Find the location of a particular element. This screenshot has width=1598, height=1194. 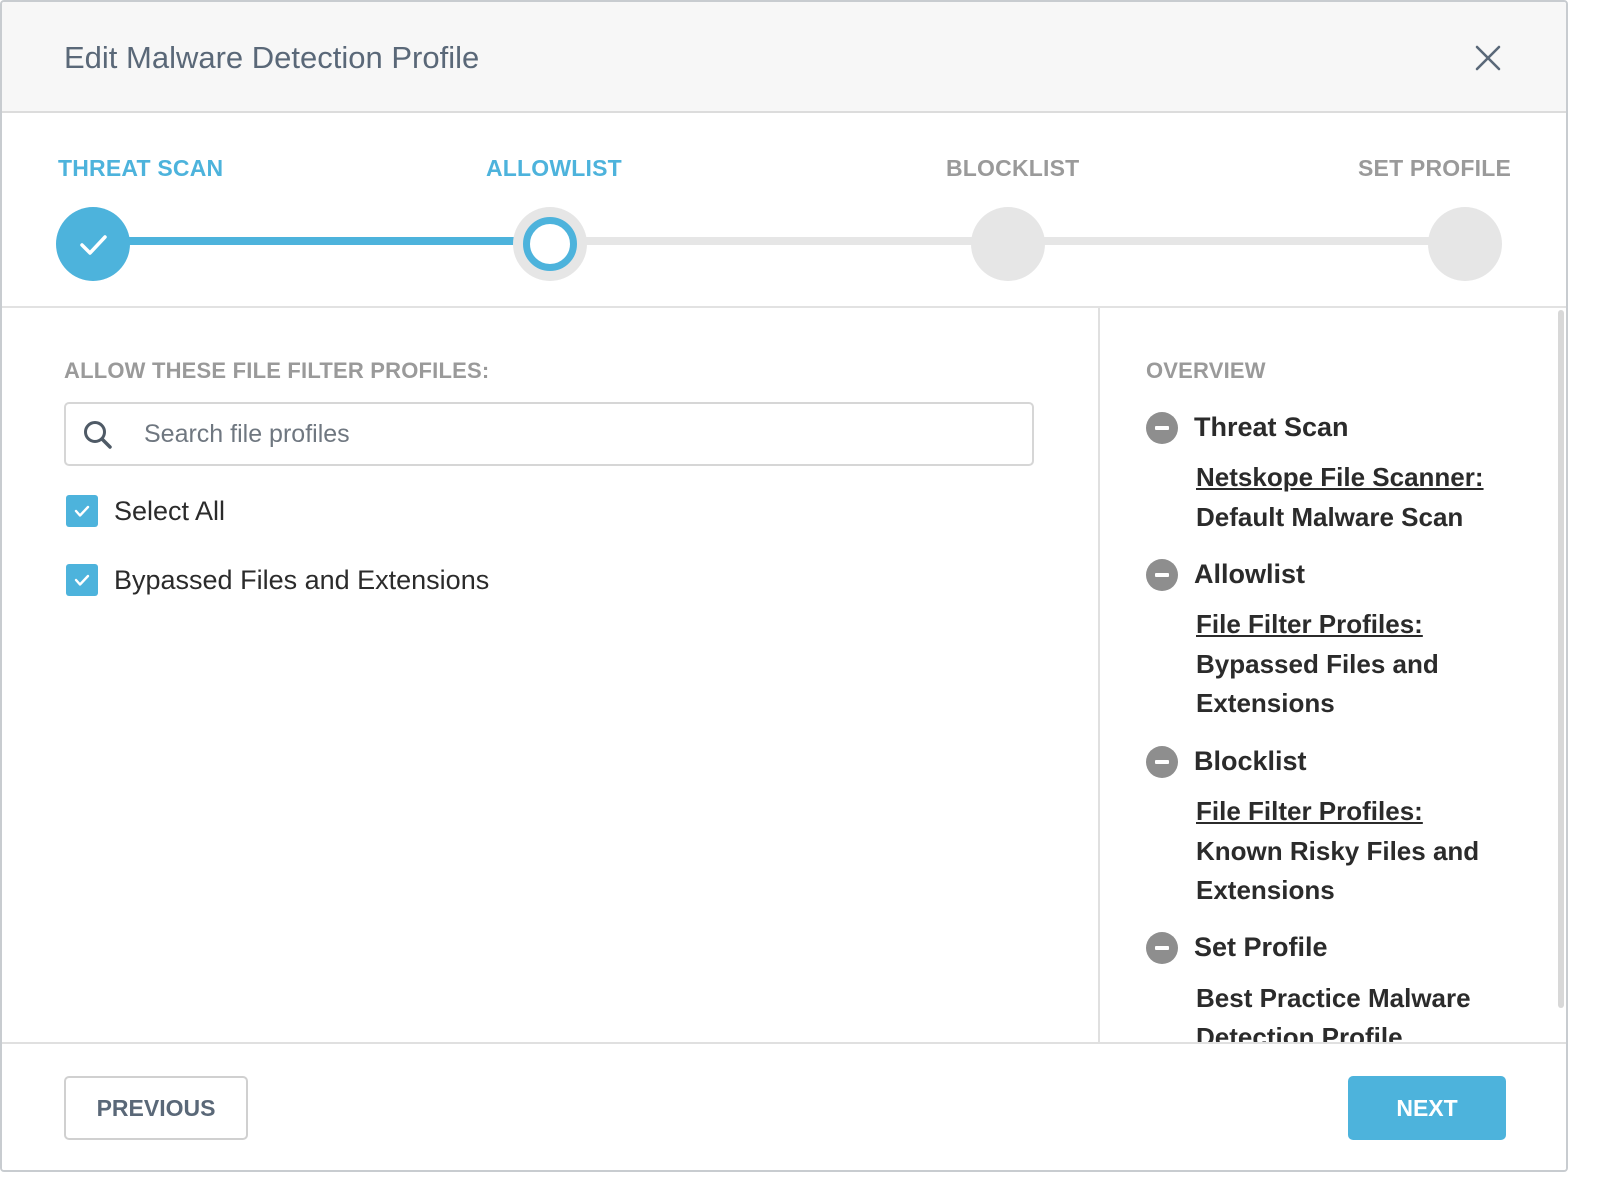

select-all-label: Select All is located at coordinates (170, 510).